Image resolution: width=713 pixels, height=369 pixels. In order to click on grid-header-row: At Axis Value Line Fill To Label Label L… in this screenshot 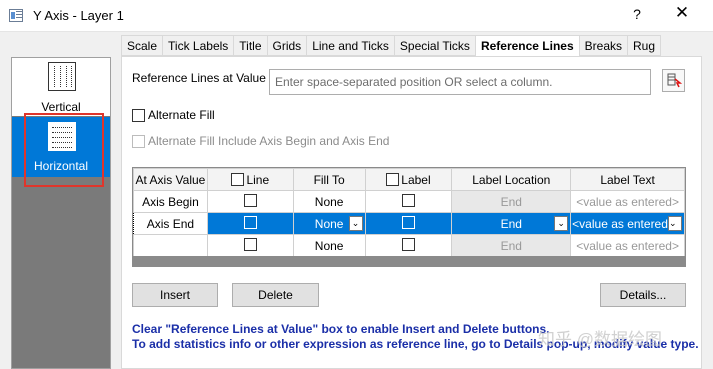, I will do `click(409, 179)`.